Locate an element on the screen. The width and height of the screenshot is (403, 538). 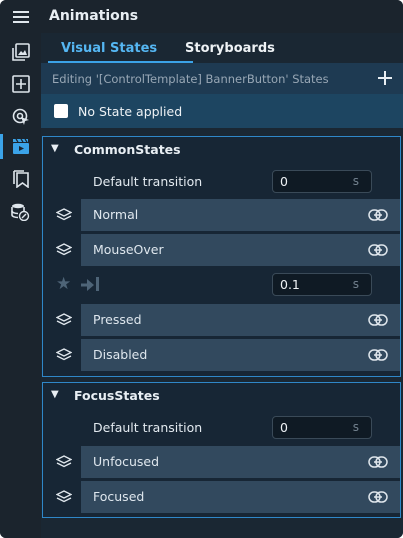
state-bar: Disabled is located at coordinates (240, 355).